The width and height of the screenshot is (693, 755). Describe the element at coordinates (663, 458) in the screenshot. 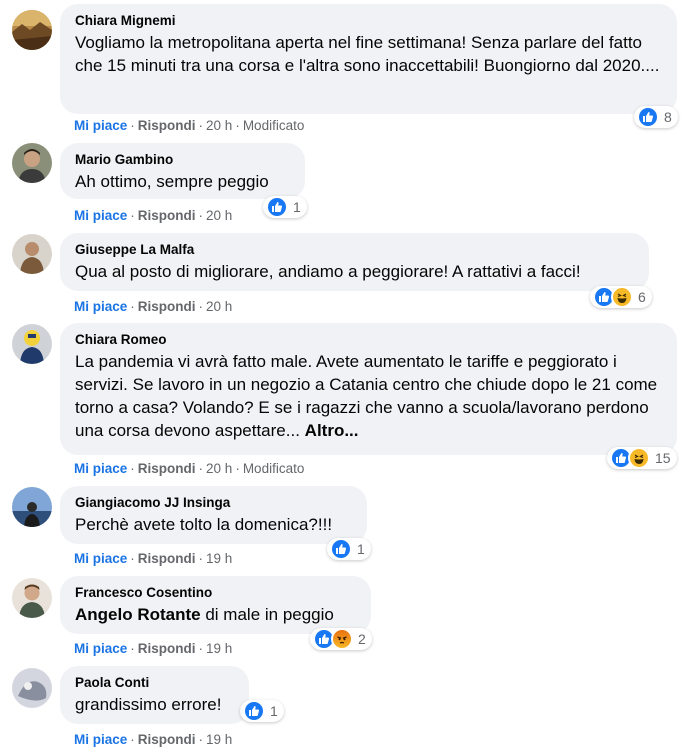

I see `reaction-count: 15` at that location.